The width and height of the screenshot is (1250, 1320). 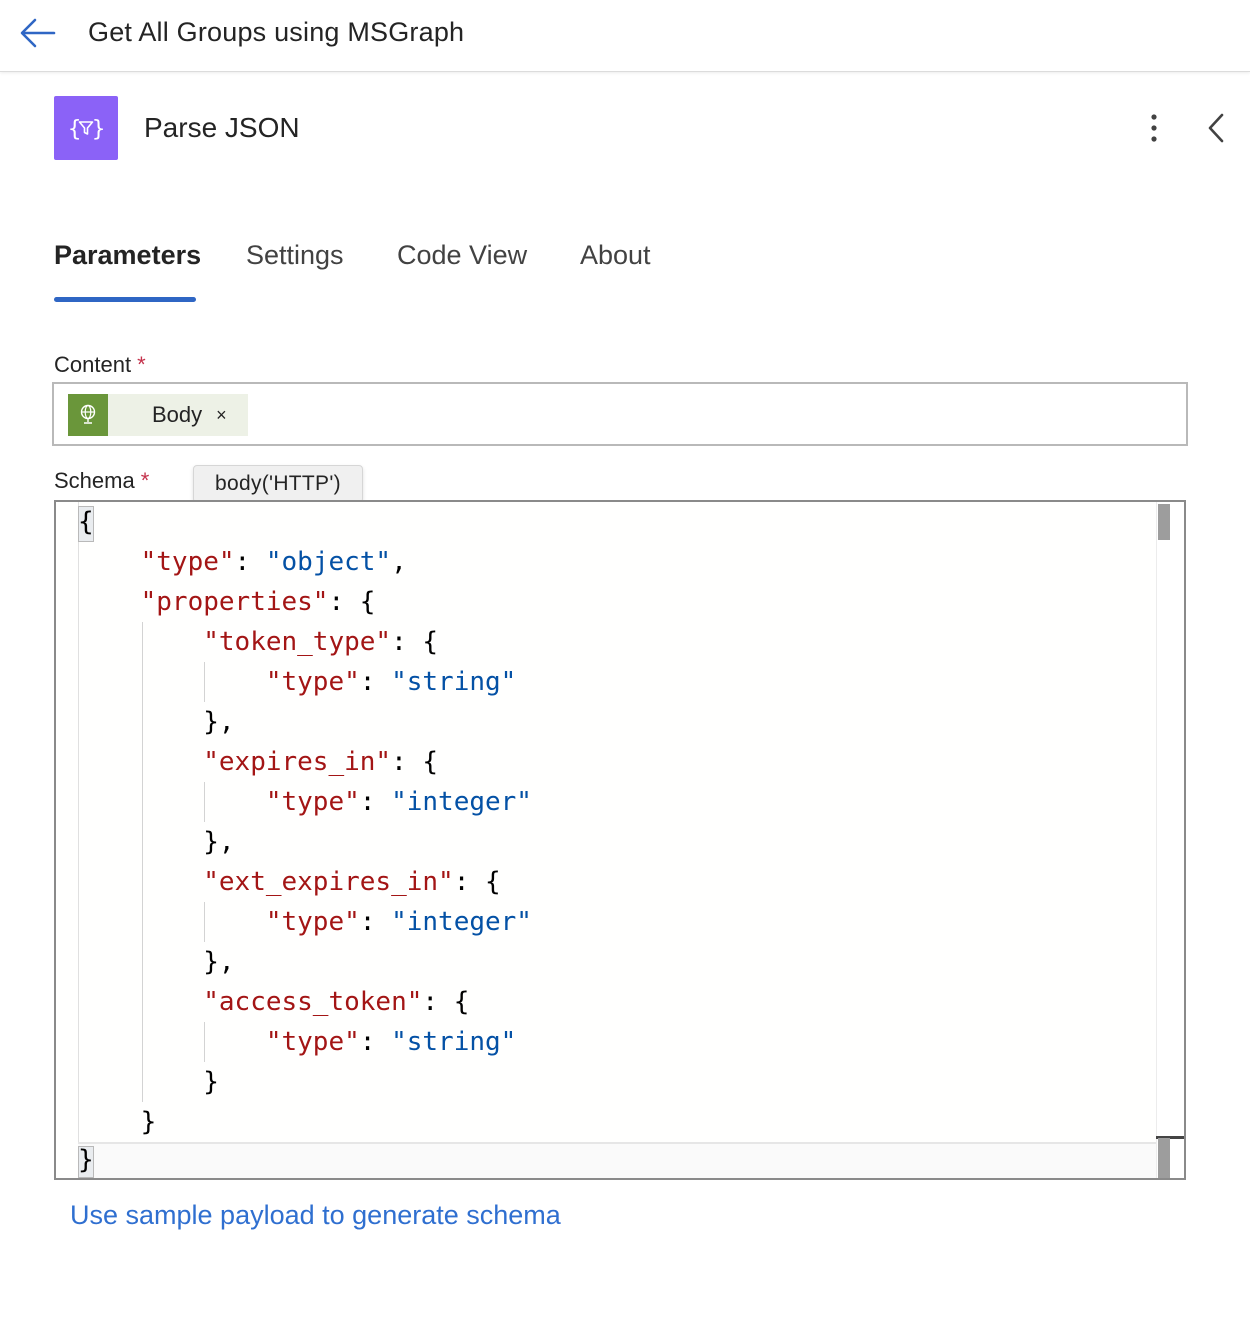 I want to click on schema-label: Schema *, so click(x=101, y=481).